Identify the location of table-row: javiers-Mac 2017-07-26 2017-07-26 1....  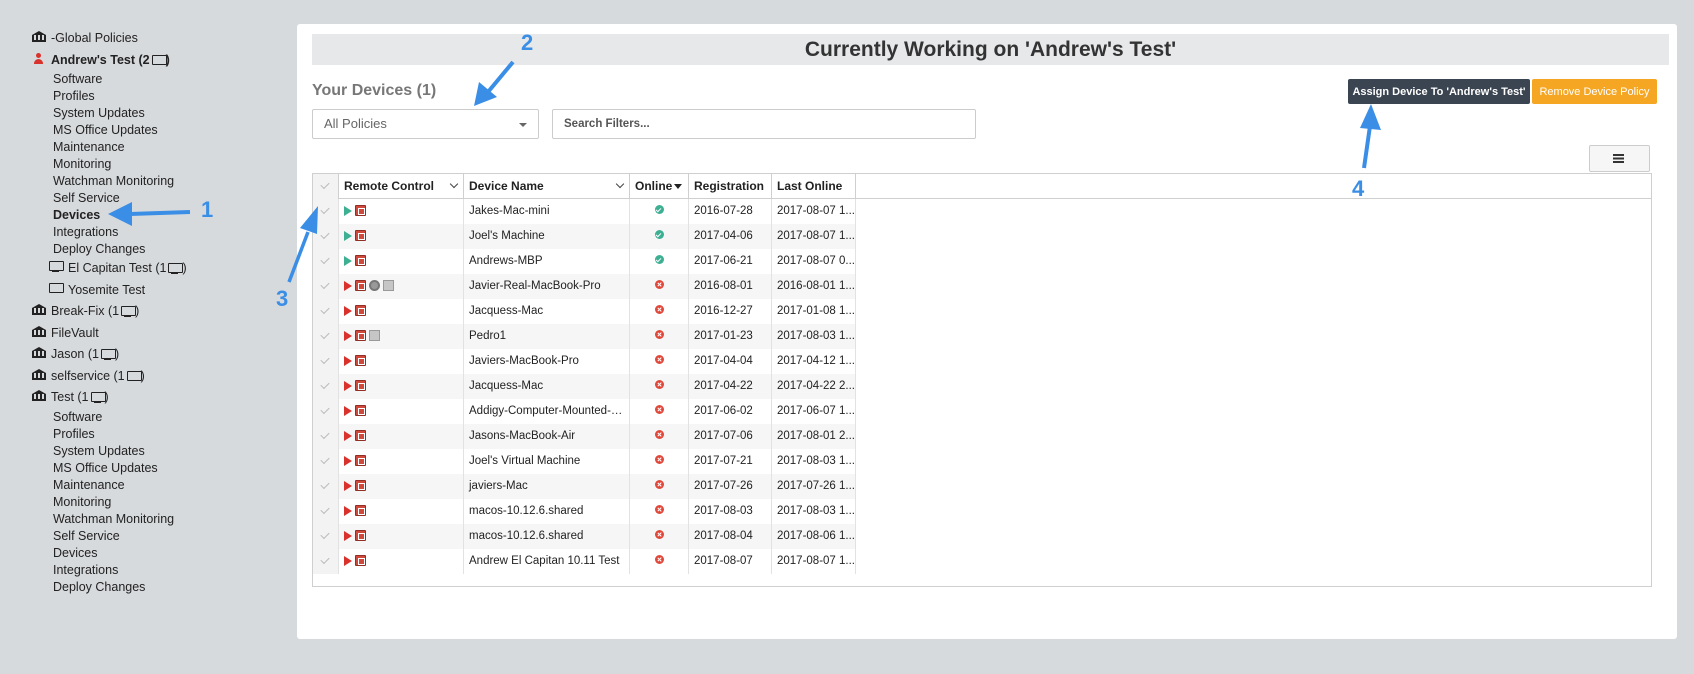
(584, 486).